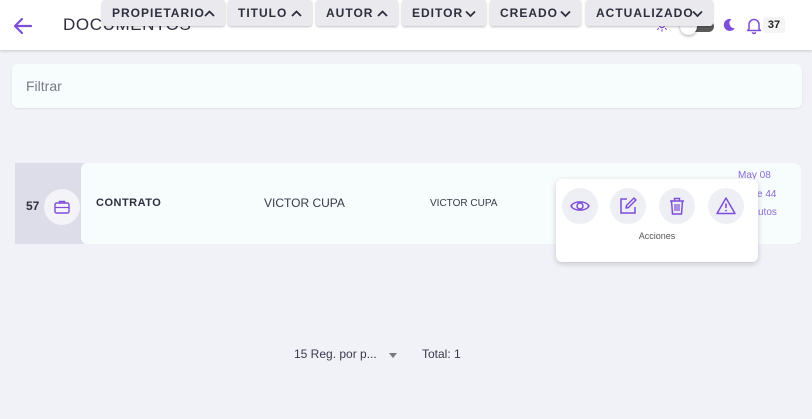 The image size is (812, 419). What do you see at coordinates (774, 25) in the screenshot?
I see `notification-count-badge: 37` at bounding box center [774, 25].